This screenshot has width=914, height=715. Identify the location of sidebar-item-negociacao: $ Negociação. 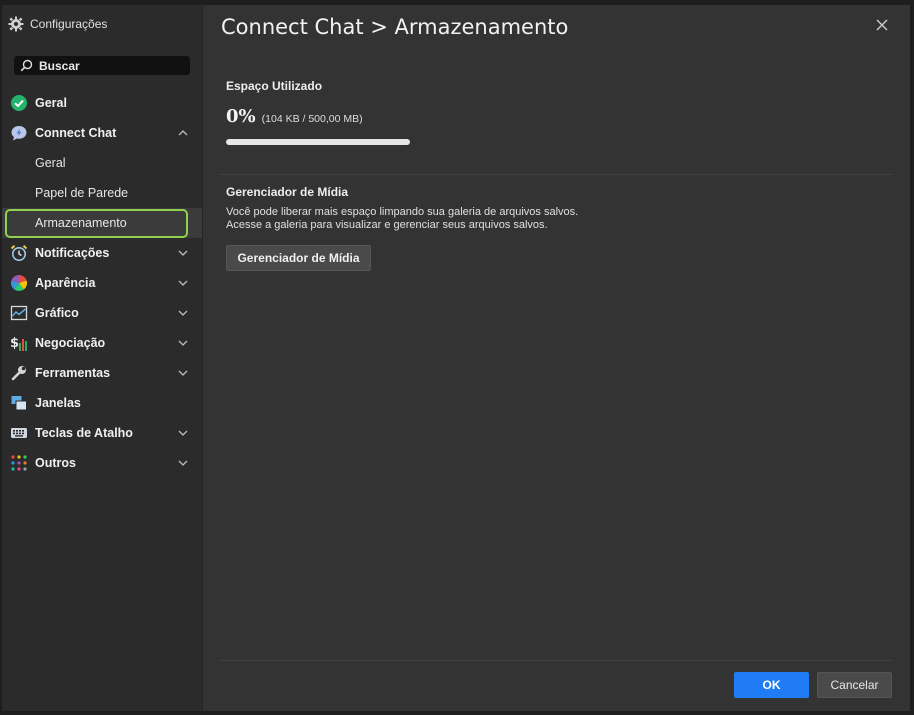
(102, 343).